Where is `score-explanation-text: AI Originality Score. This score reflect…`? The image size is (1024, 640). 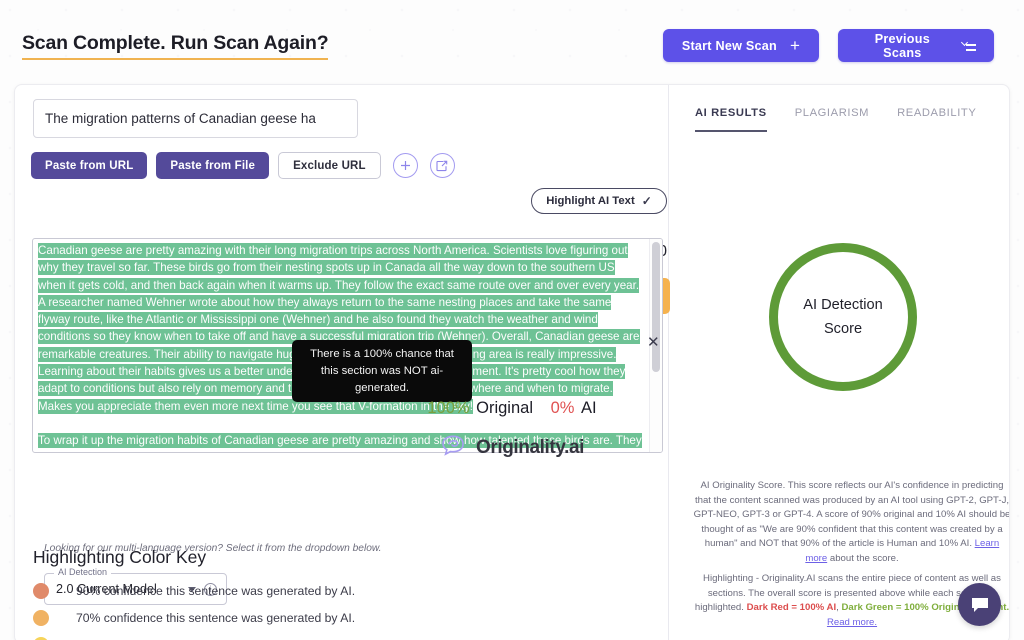
score-explanation-text: AI Originality Score. This score reflect… is located at coordinates (851, 514).